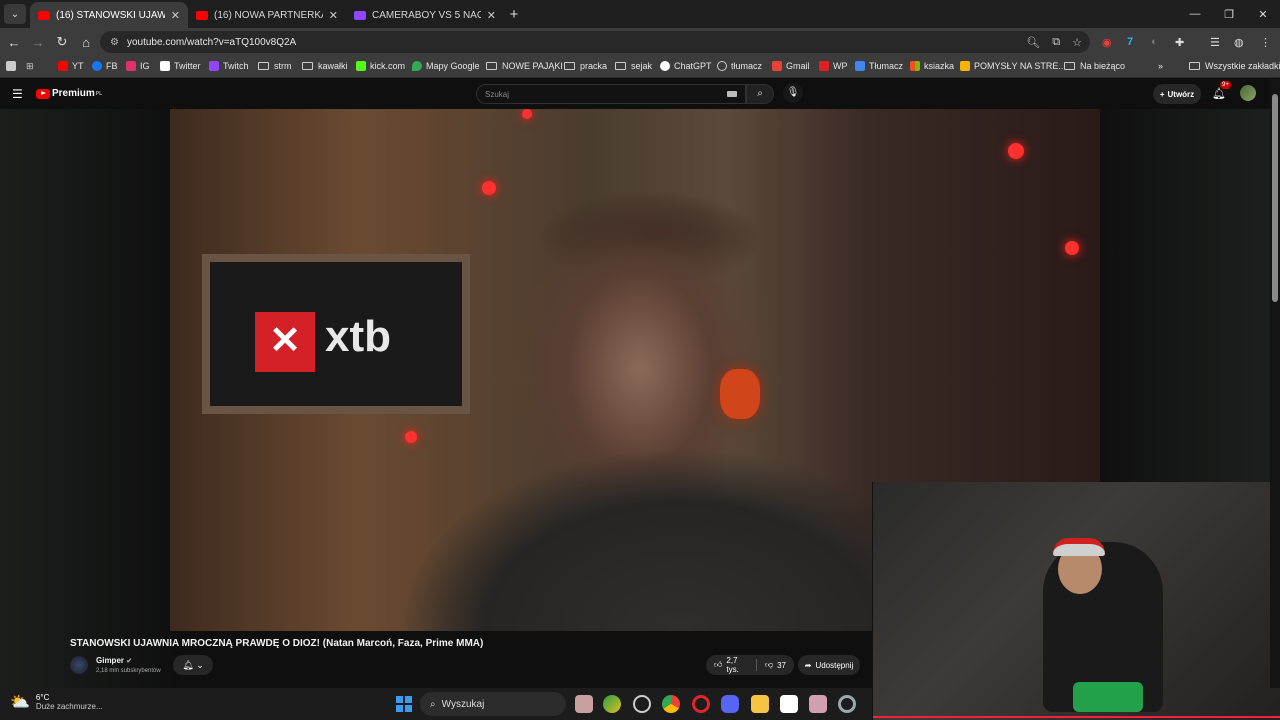  Describe the element at coordinates (1239, 42) in the screenshot. I see `profile-icon: ◍` at that location.